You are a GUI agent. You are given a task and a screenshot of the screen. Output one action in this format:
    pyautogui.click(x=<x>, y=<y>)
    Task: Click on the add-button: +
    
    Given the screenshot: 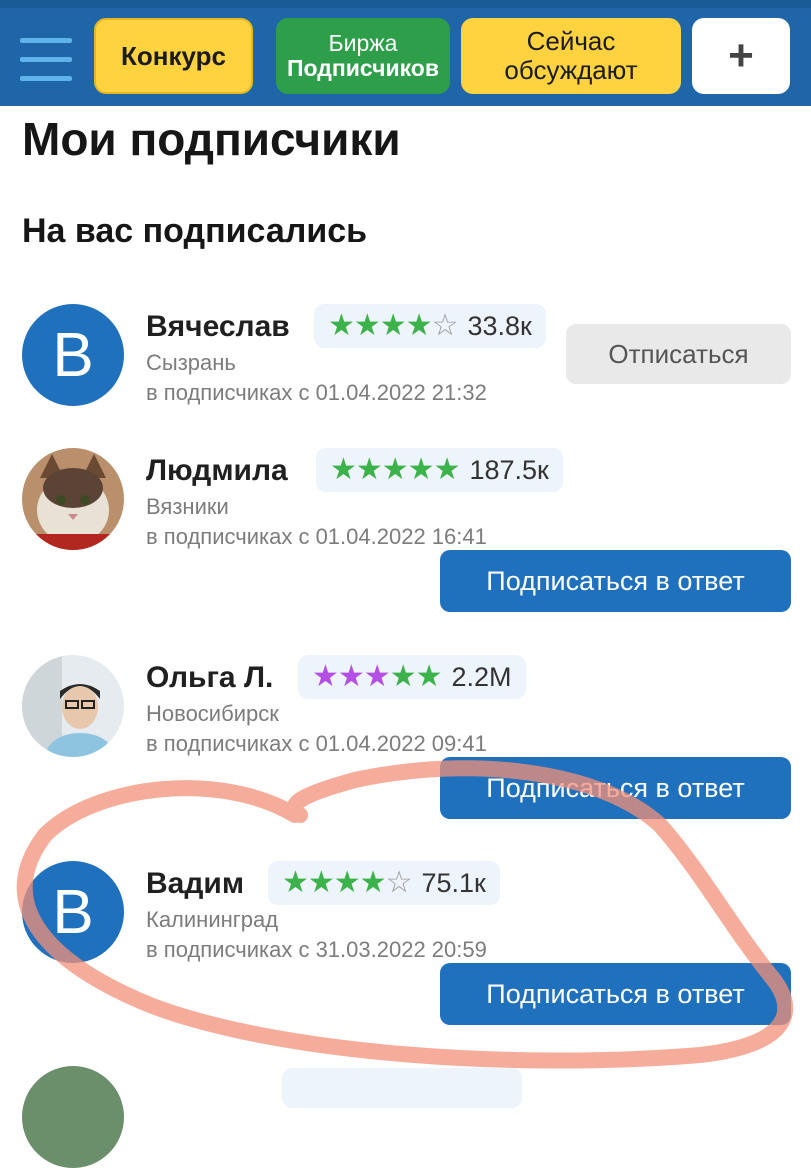 What is the action you would take?
    pyautogui.click(x=741, y=56)
    